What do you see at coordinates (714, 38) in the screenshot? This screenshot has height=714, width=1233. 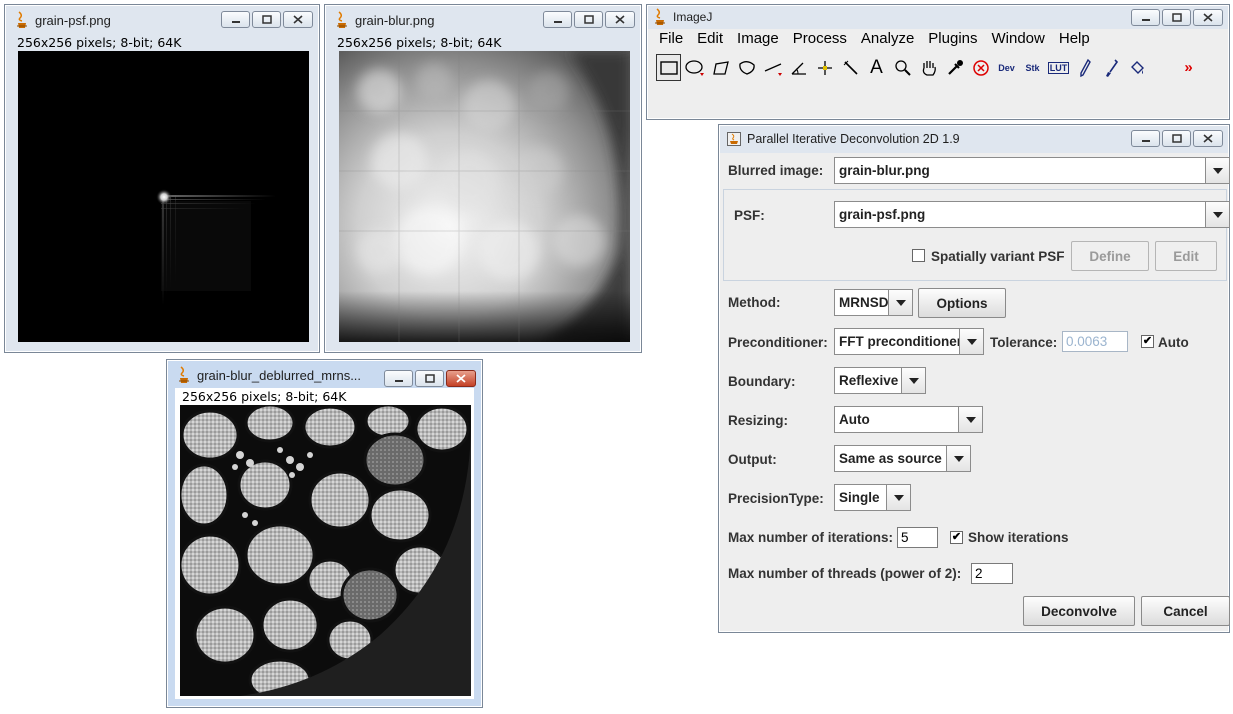 I see `menu-edit: Edit` at bounding box center [714, 38].